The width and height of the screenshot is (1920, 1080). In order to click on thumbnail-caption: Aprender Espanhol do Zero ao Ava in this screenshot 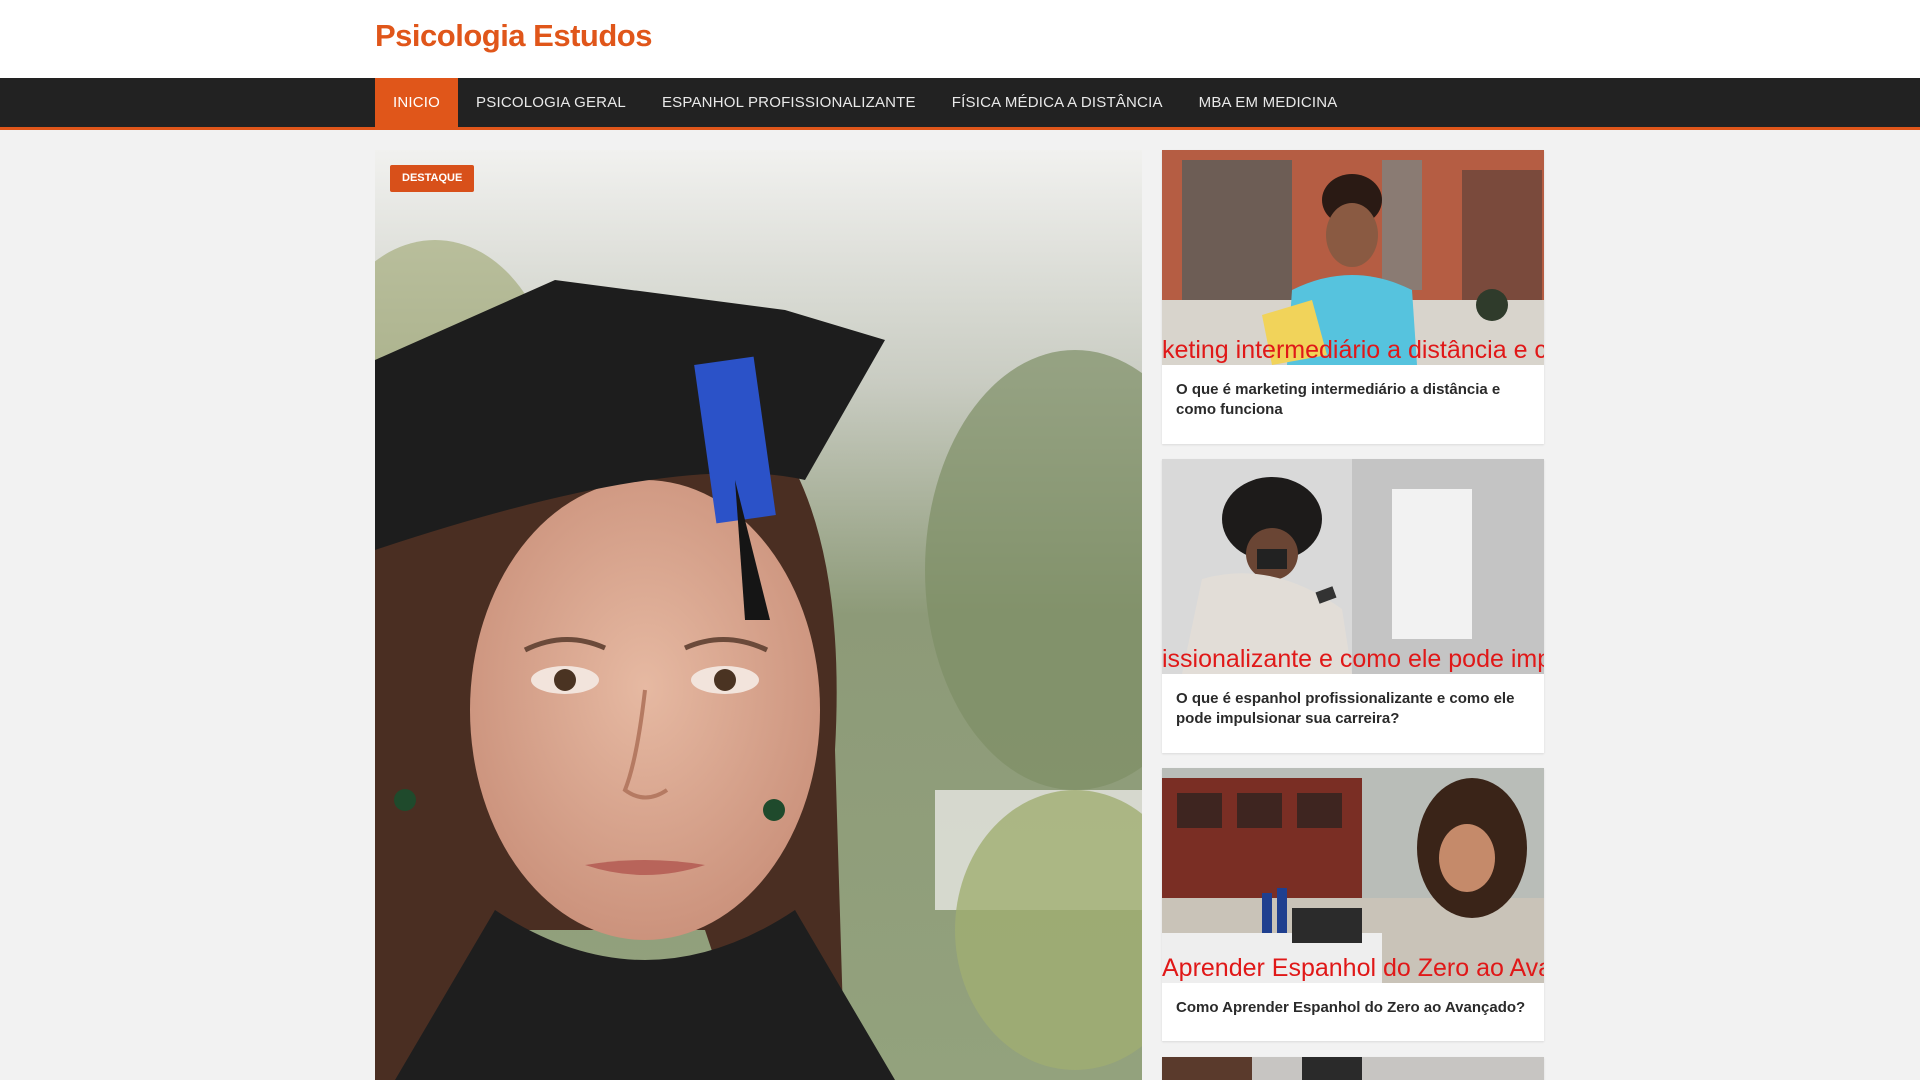, I will do `click(1353, 968)`.